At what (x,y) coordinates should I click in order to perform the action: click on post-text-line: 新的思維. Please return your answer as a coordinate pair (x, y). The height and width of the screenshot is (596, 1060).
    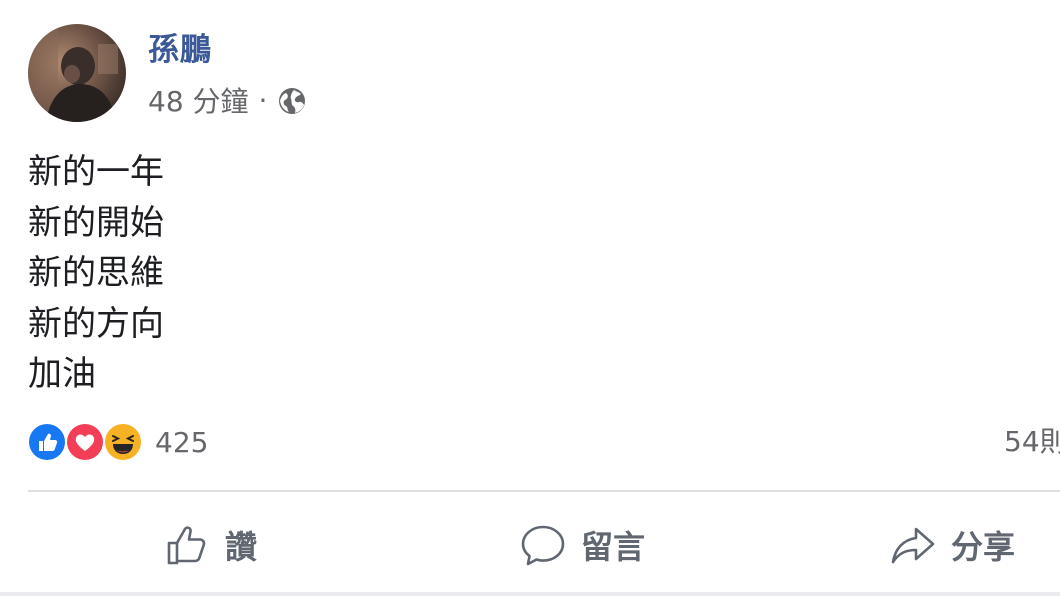
    Looking at the image, I should click on (96, 273).